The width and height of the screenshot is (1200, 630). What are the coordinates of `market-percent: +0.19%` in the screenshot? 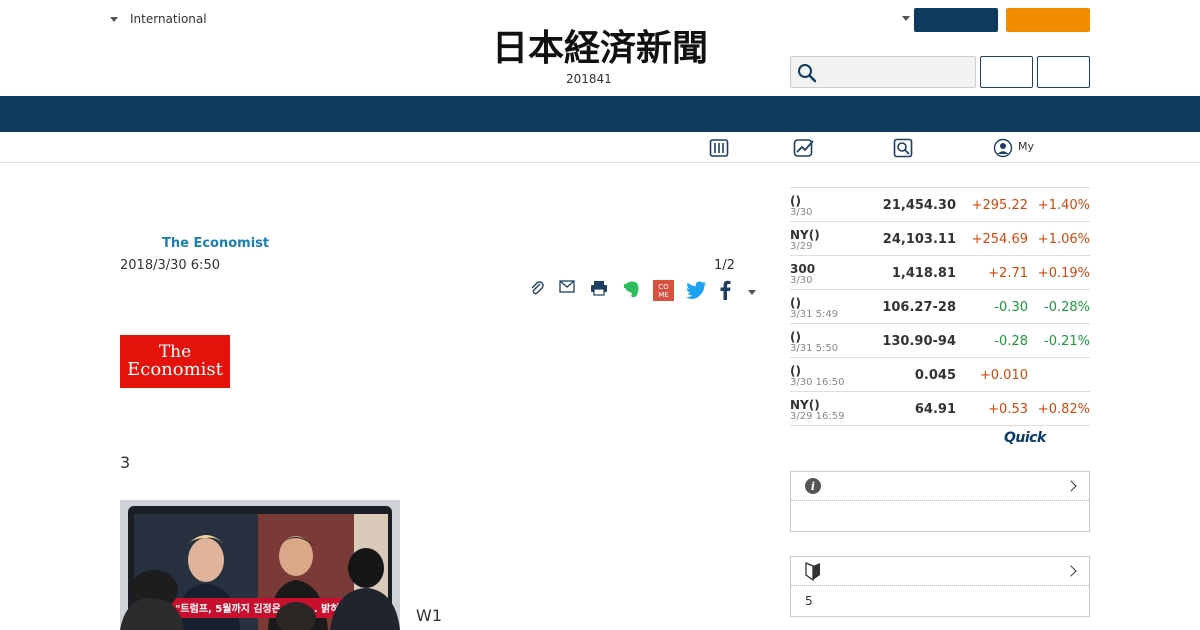 It's located at (1063, 273).